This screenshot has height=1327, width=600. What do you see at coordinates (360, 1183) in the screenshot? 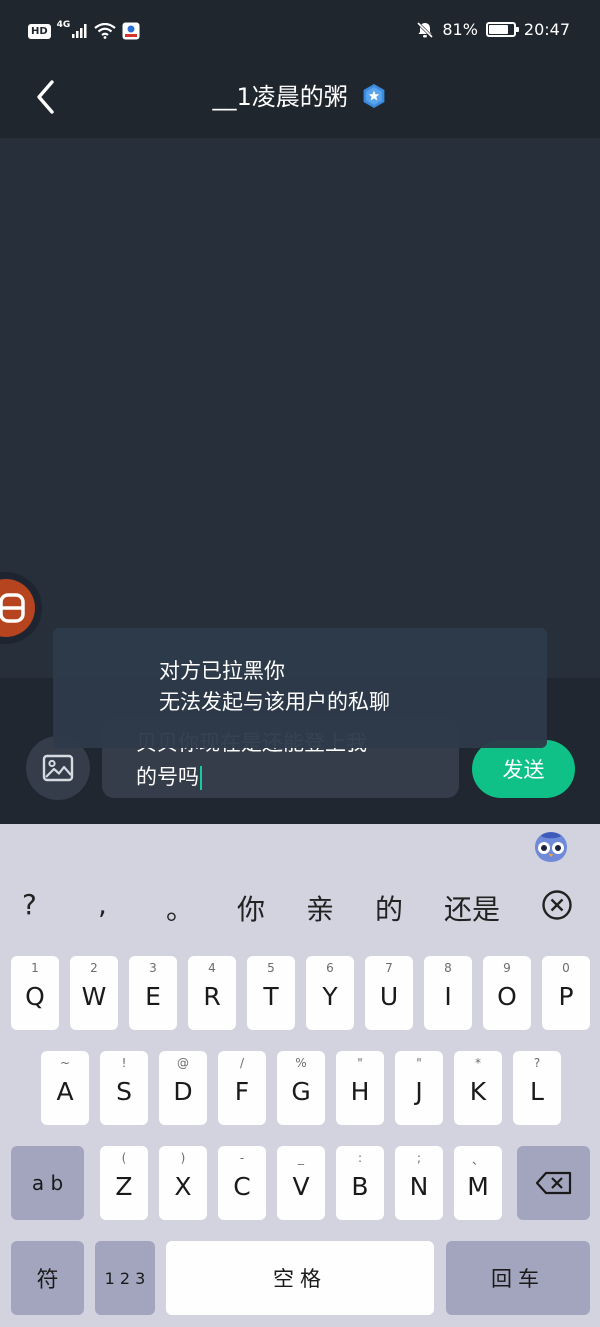
I see `key-b: :B` at bounding box center [360, 1183].